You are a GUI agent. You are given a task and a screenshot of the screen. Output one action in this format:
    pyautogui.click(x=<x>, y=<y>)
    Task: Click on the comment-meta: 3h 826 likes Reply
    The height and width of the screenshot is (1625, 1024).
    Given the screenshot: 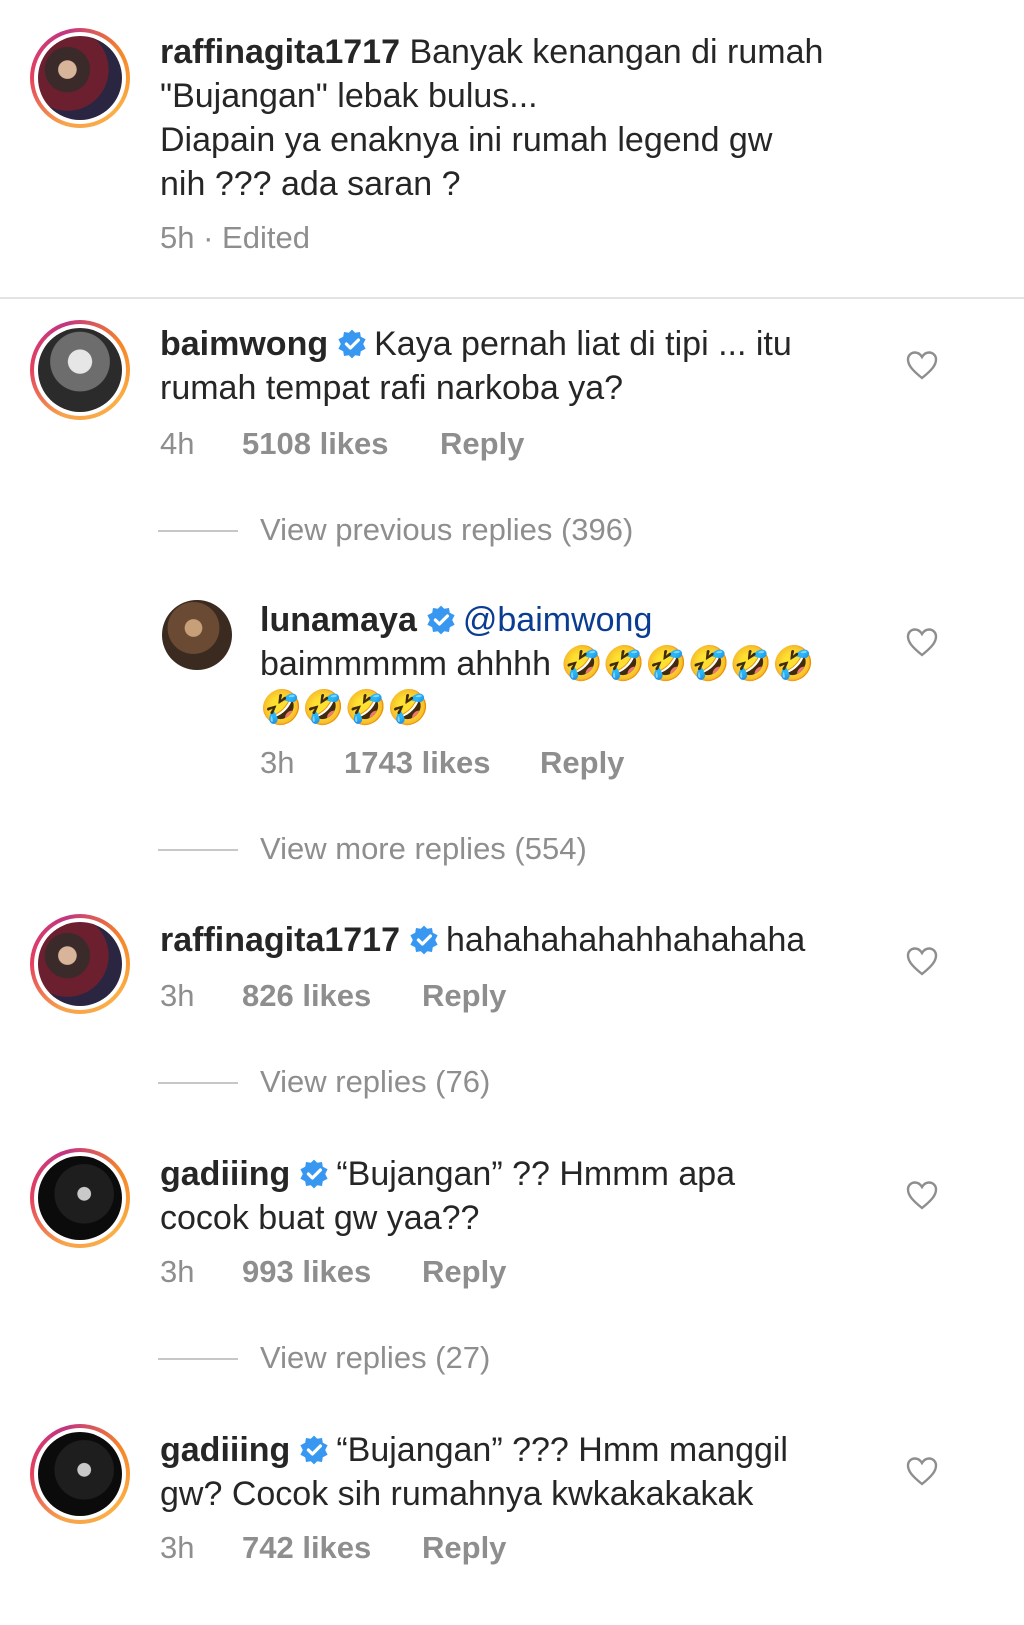 What is the action you would take?
    pyautogui.click(x=333, y=996)
    